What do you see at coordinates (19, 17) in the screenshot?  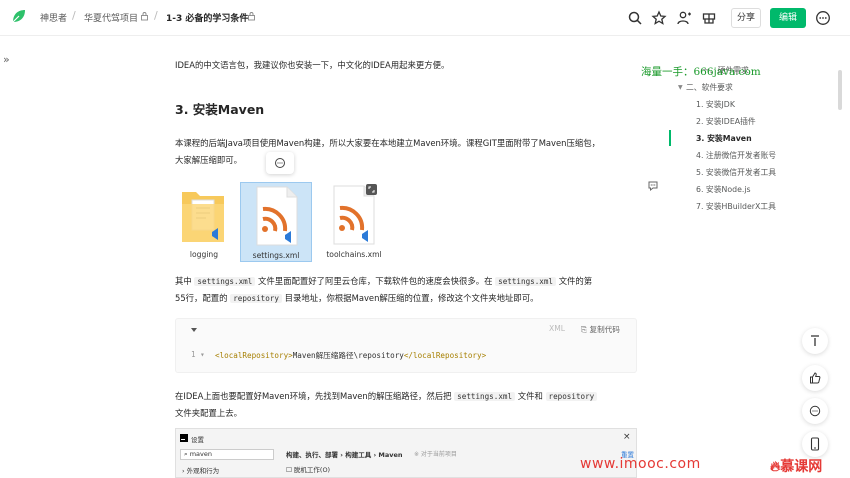 I see `logo-icon` at bounding box center [19, 17].